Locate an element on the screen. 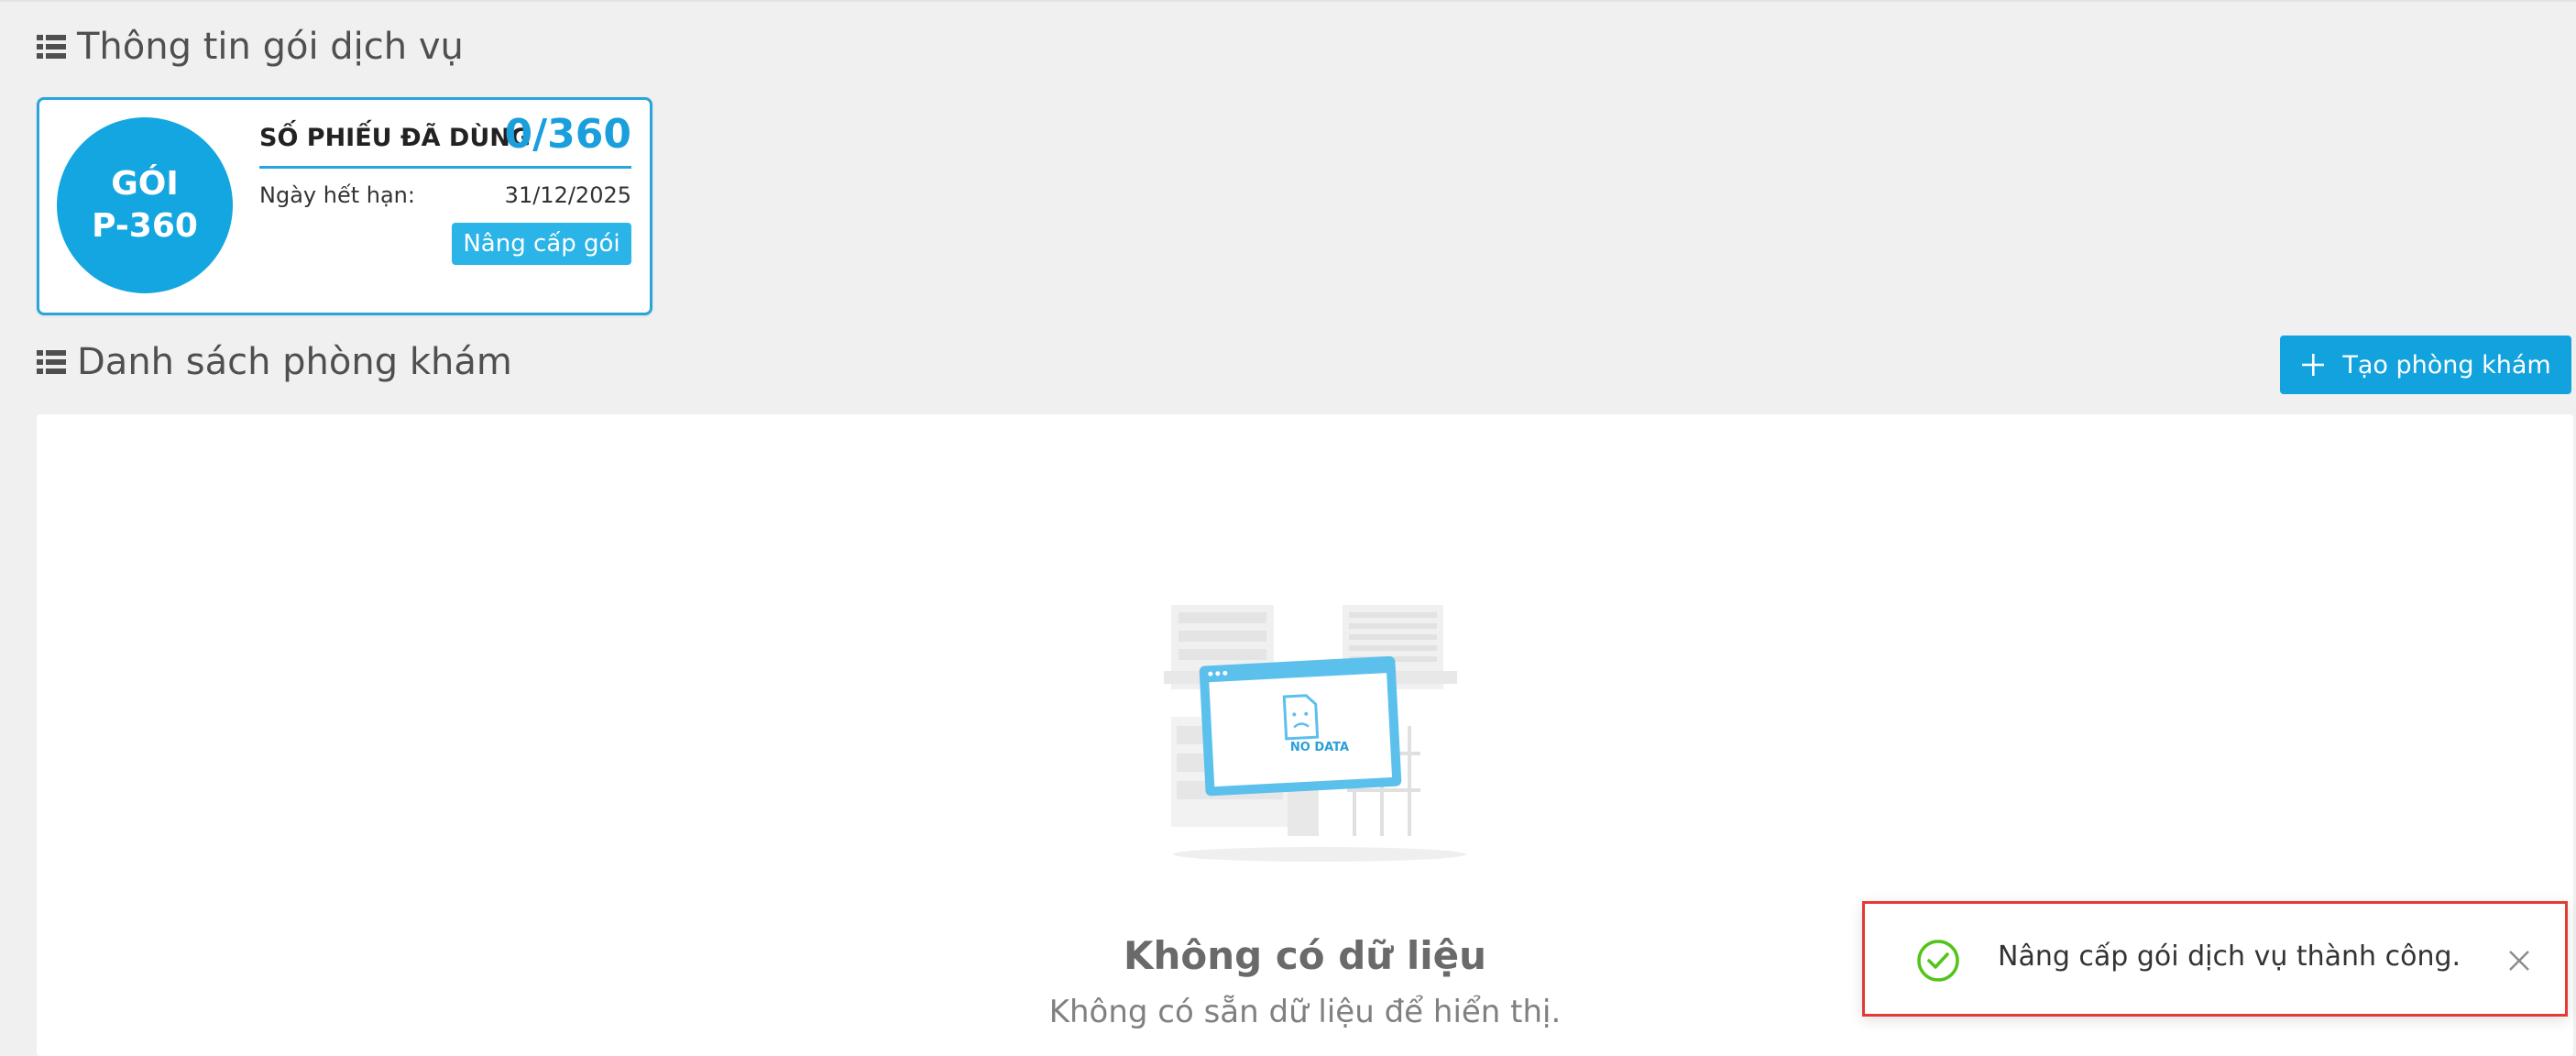 This screenshot has height=1056, width=2576. clinic-list-heading: Danh sách phòng khám is located at coordinates (274, 362).